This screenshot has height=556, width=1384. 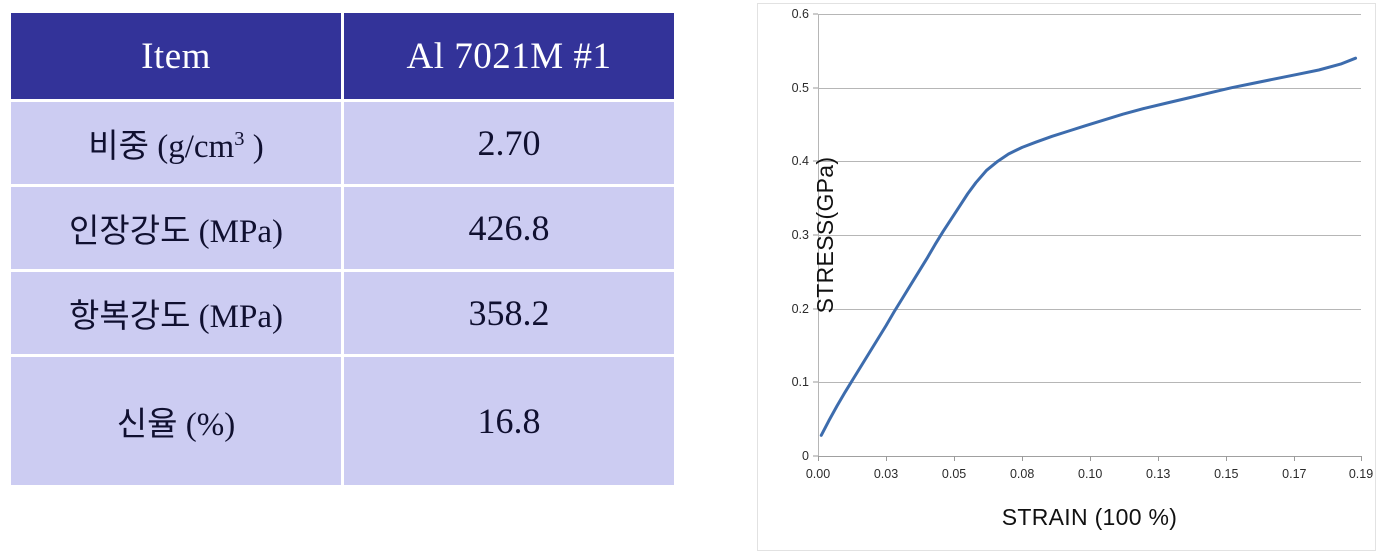 What do you see at coordinates (342, 313) in the screenshot?
I see `table-row: 항복강도 (MPa) 358.2` at bounding box center [342, 313].